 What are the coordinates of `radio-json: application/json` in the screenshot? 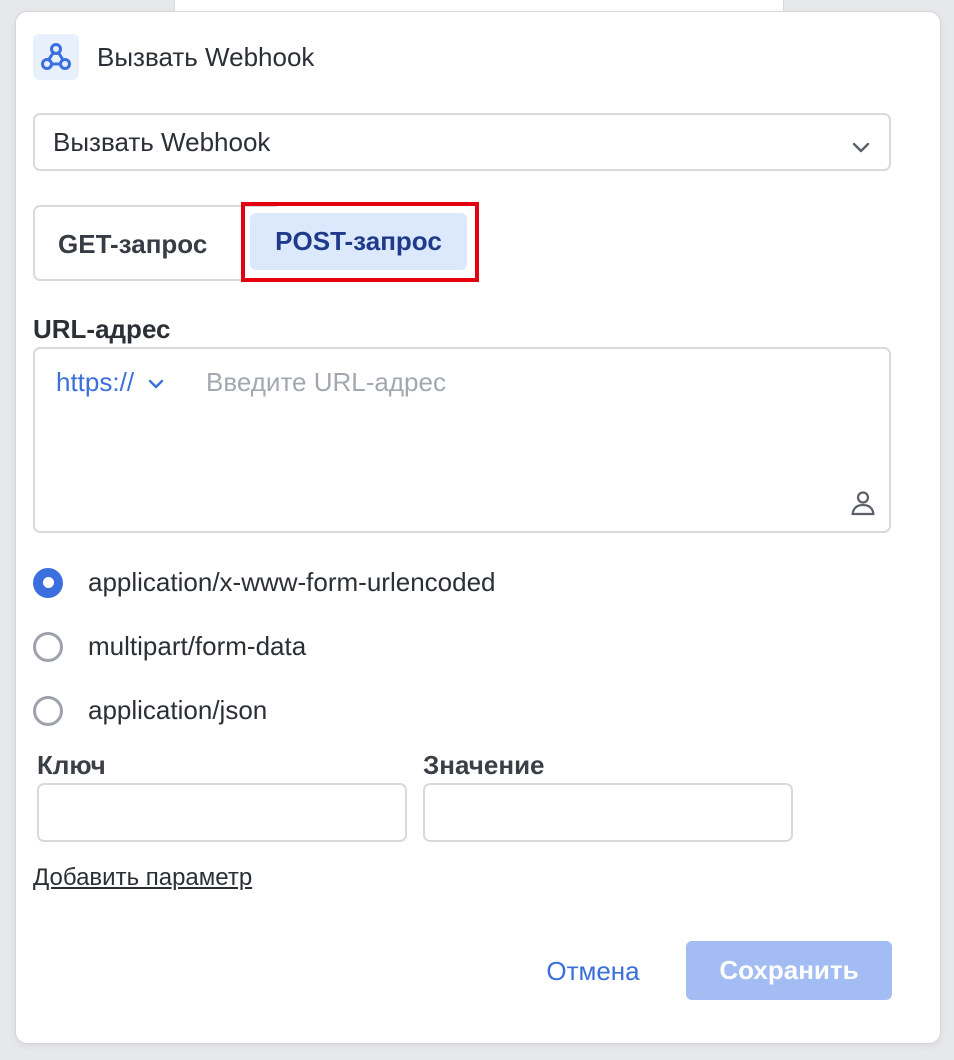 It's located at (150, 710).